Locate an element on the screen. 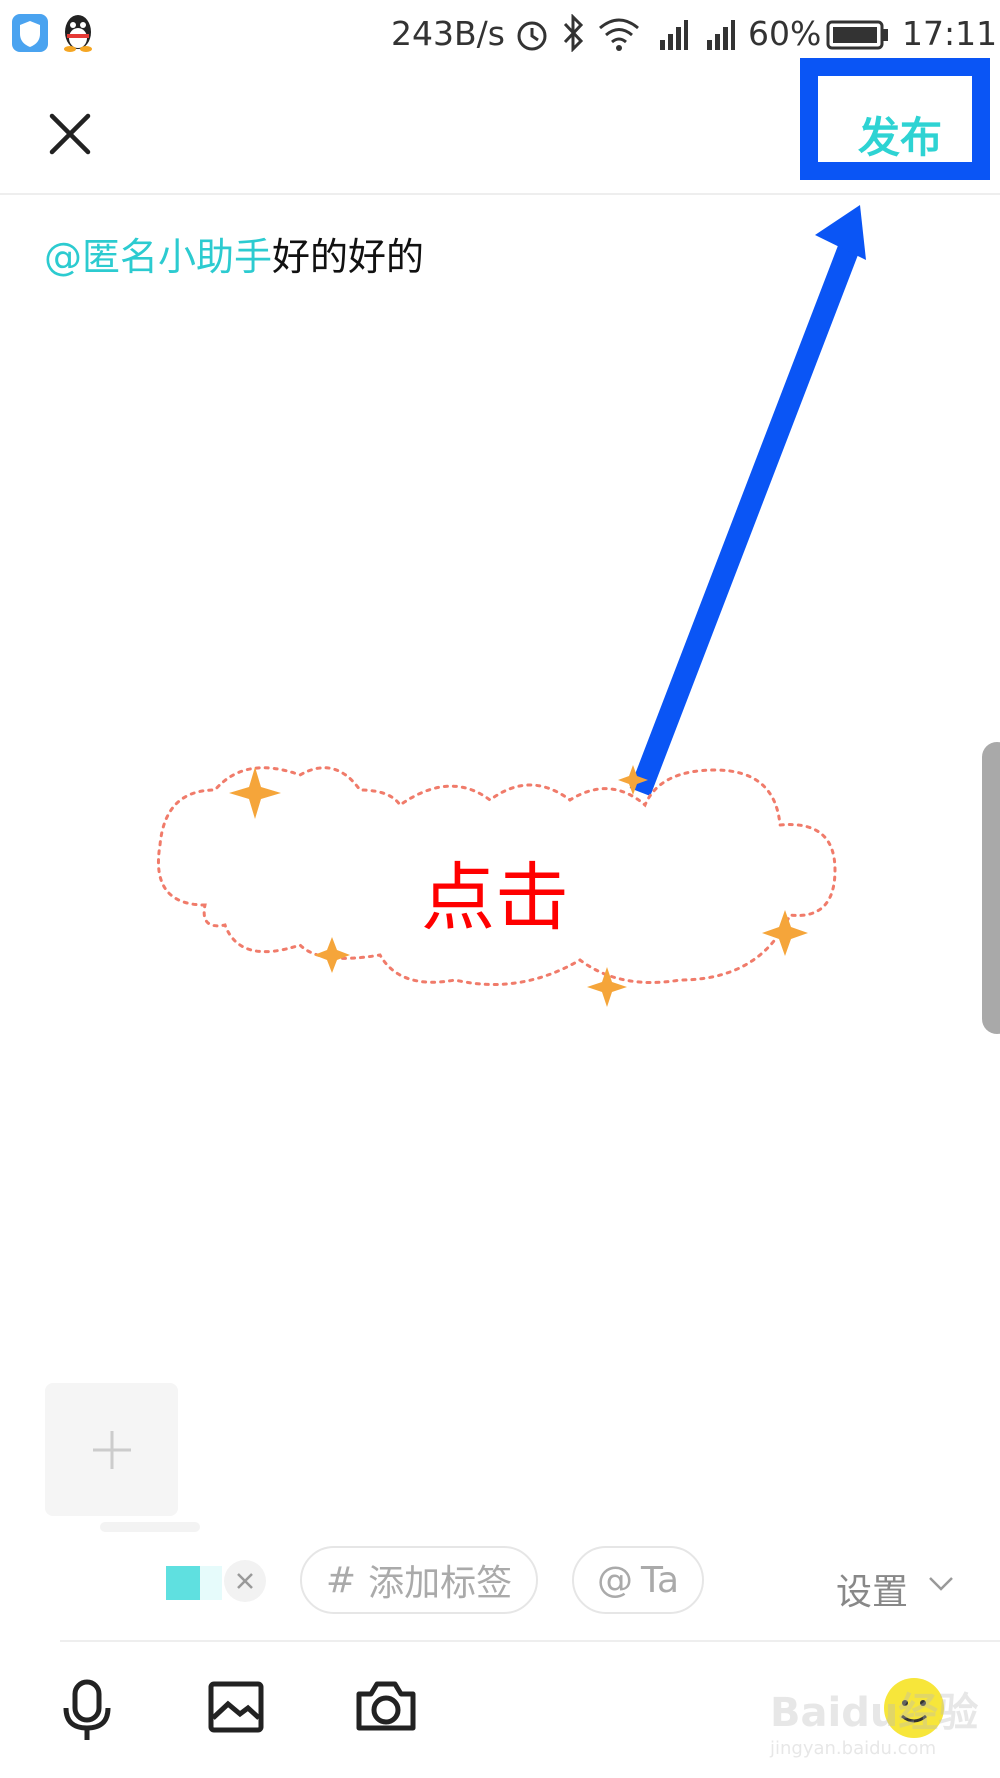  close-small-icon is located at coordinates (245, 1581).